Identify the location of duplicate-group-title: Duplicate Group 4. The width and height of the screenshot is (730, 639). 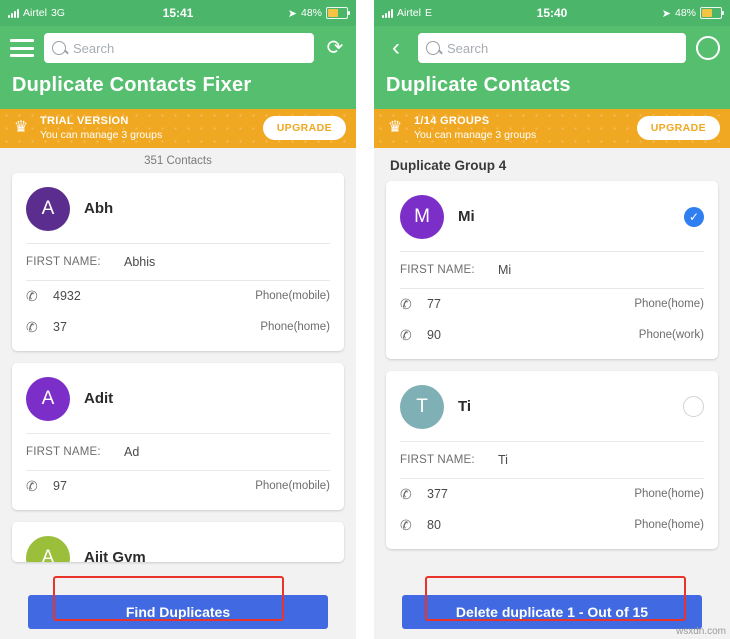
(448, 165).